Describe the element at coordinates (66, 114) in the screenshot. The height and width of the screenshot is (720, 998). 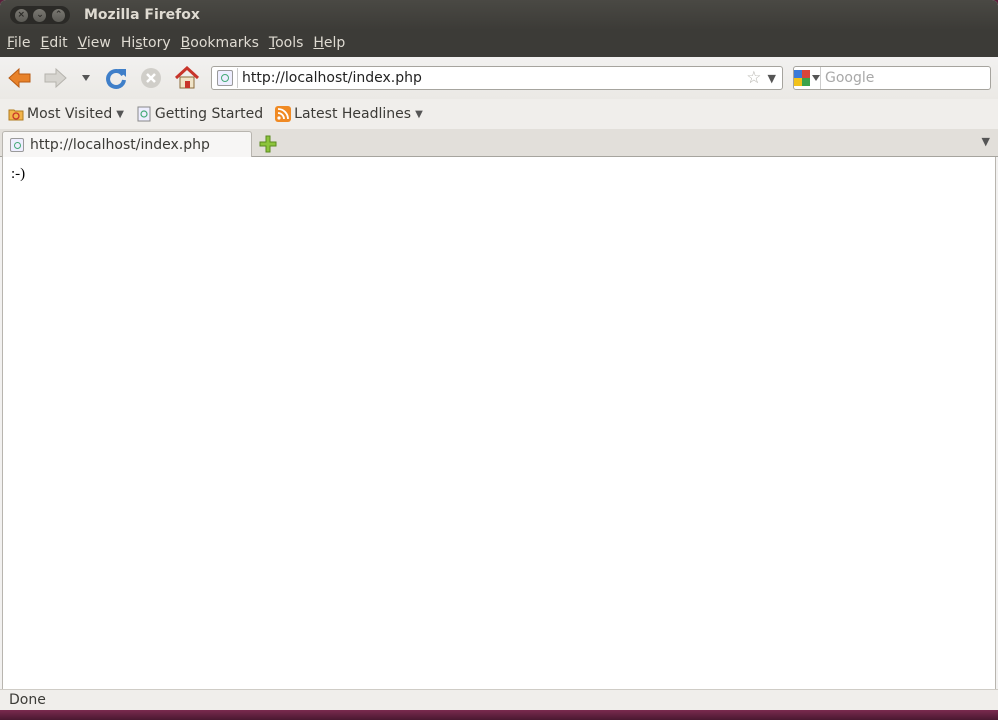
I see `bookmark-most-visited: Most Visited ▼` at that location.